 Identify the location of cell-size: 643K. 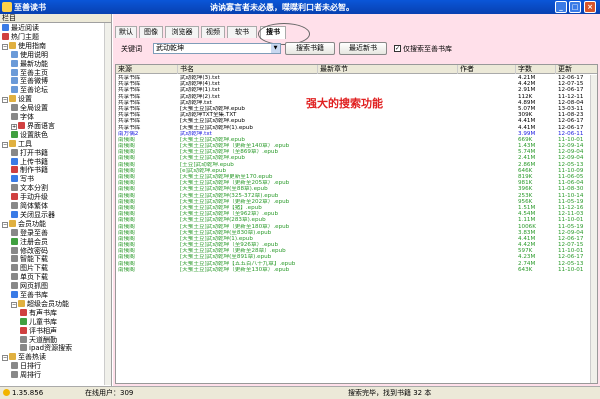
(525, 269).